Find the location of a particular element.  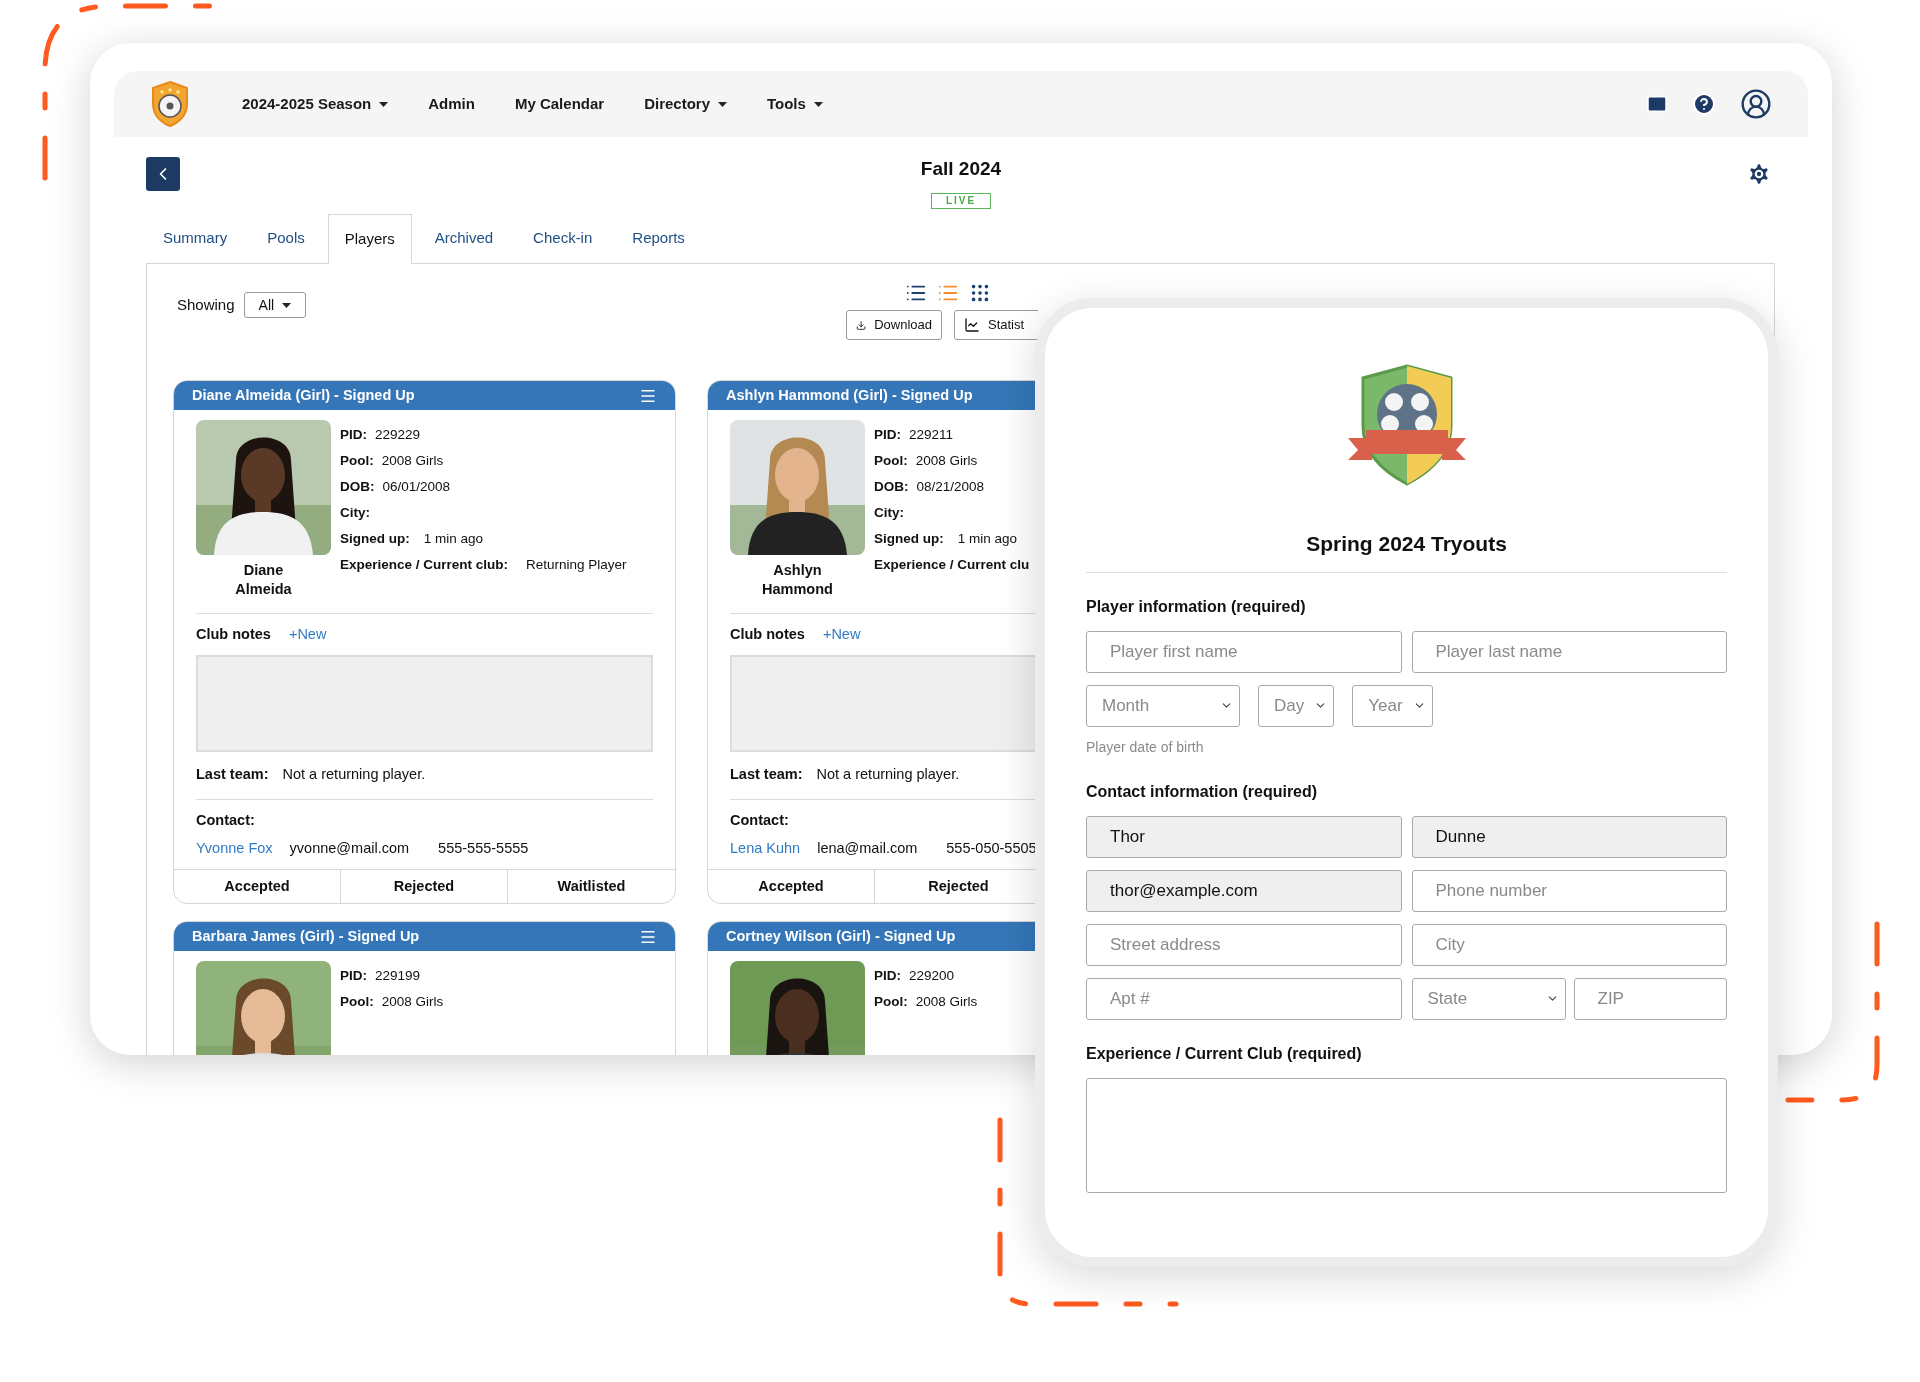

form-title: Spring 2024 Tryouts is located at coordinates (1406, 544).